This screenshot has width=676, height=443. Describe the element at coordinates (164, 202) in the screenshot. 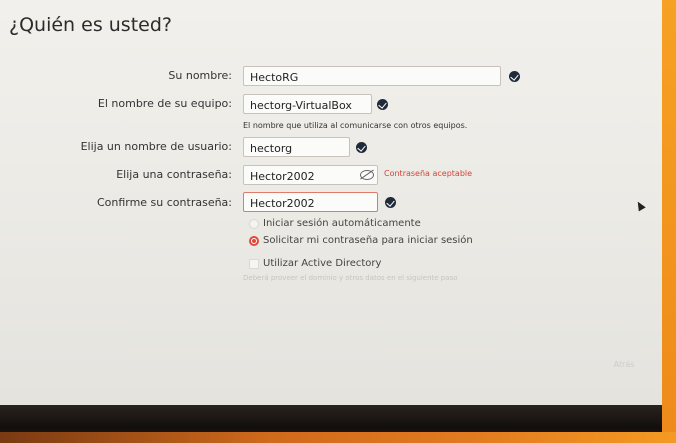

I see `confirm-password-label: Confirme su contraseña:` at that location.